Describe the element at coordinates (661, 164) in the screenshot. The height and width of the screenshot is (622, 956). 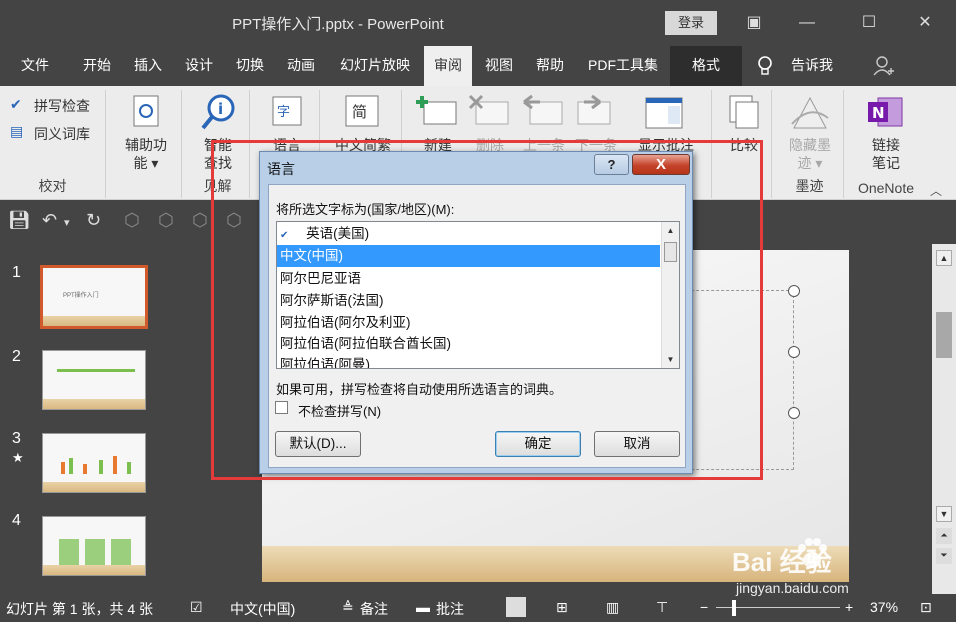
I see `dialog-close-button: X` at that location.